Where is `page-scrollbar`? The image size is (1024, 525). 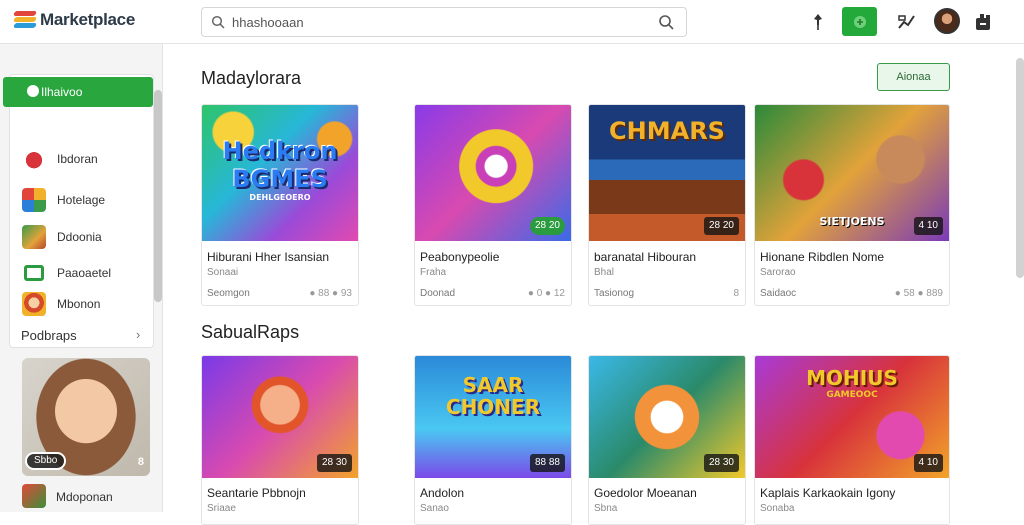 page-scrollbar is located at coordinates (1020, 168).